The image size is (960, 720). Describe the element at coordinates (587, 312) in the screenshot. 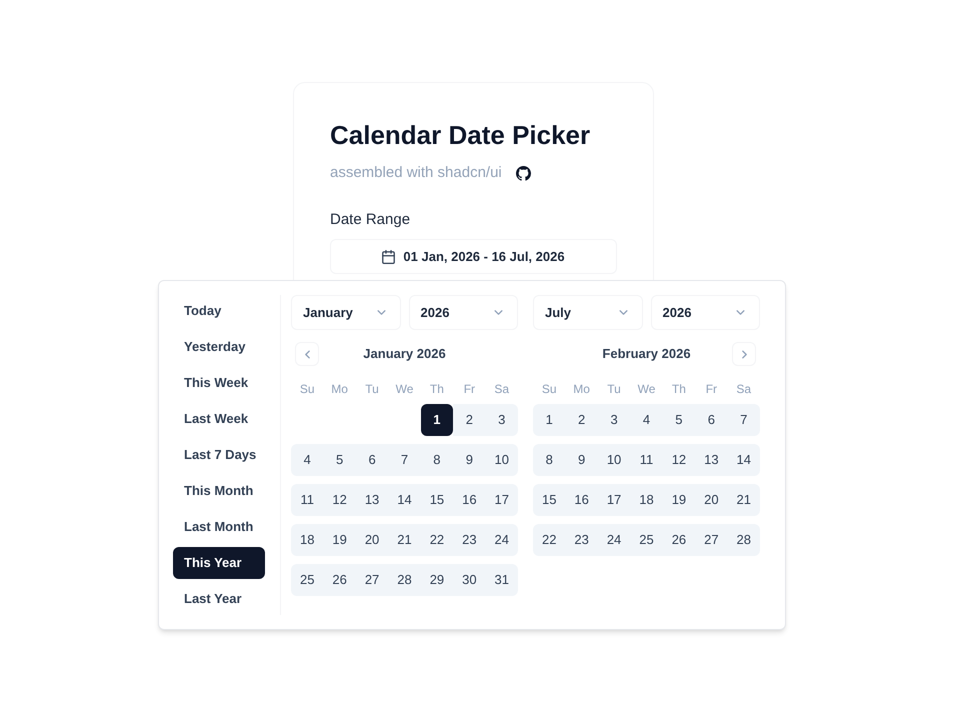

I see `month-select: July` at that location.